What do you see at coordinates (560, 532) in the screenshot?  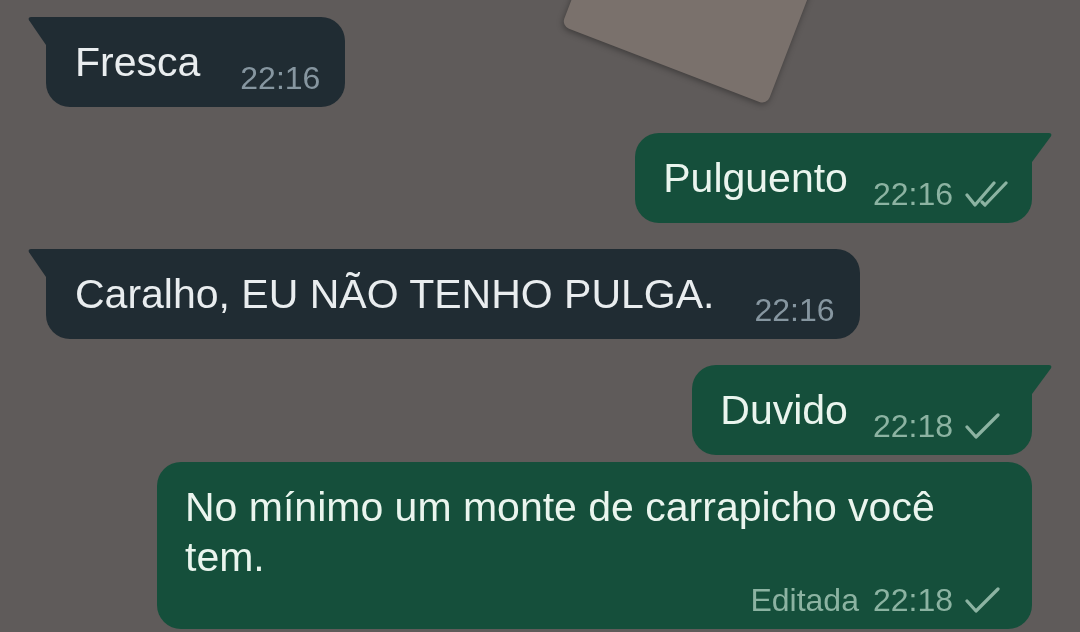 I see `message-text: No mínimo um monte de carrapicho você tem.` at bounding box center [560, 532].